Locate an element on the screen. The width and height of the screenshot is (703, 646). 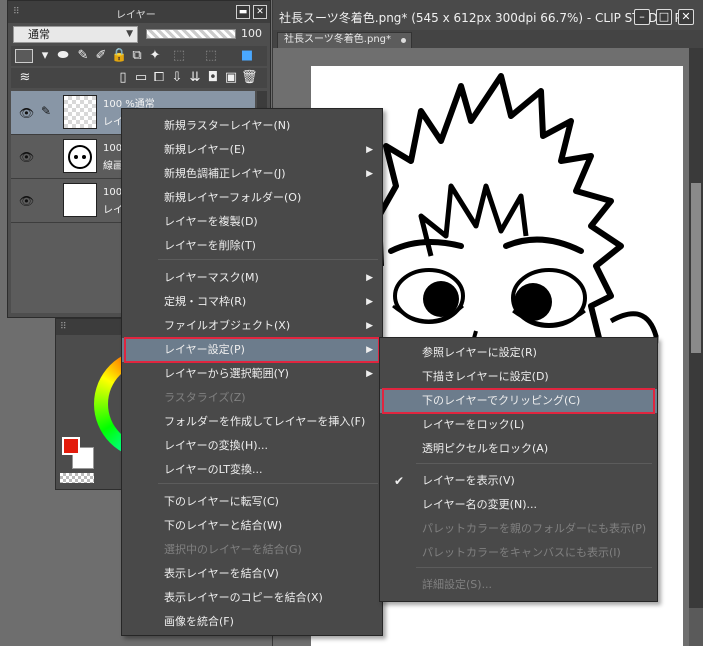
blend-mode-select: 通常 ▼ is located at coordinates (75, 34).